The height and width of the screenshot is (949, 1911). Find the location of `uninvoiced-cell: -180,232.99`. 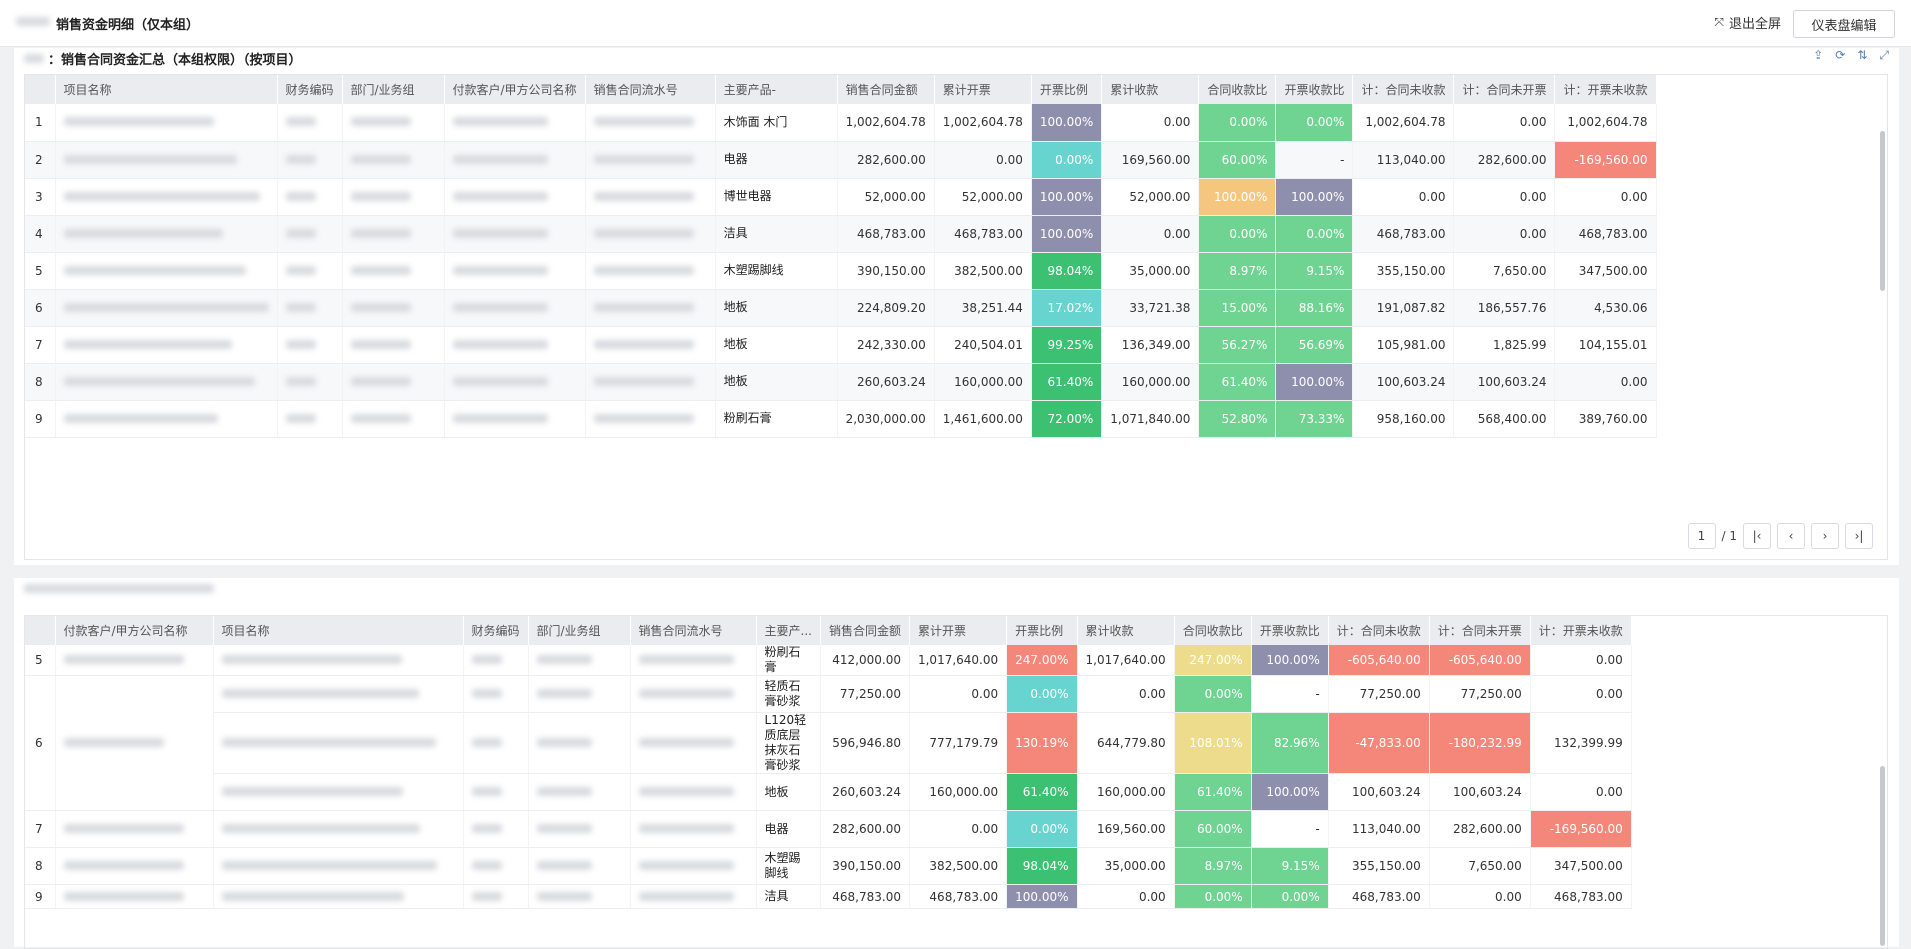

uninvoiced-cell: -180,232.99 is located at coordinates (1480, 743).